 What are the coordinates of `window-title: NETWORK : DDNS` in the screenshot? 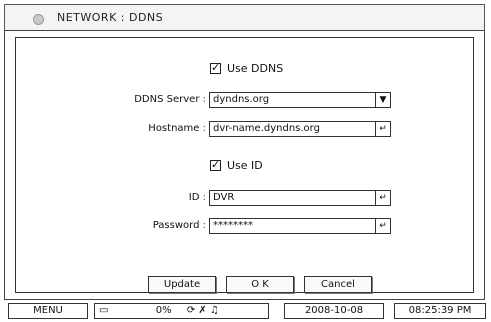 It's located at (110, 17).